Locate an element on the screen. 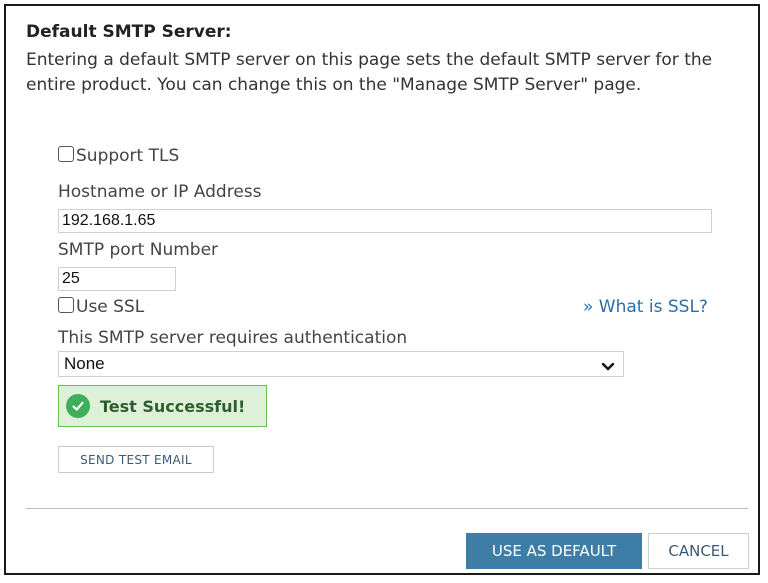 Image resolution: width=768 pixels, height=583 pixels. use-ssl-checkbox is located at coordinates (66, 305).